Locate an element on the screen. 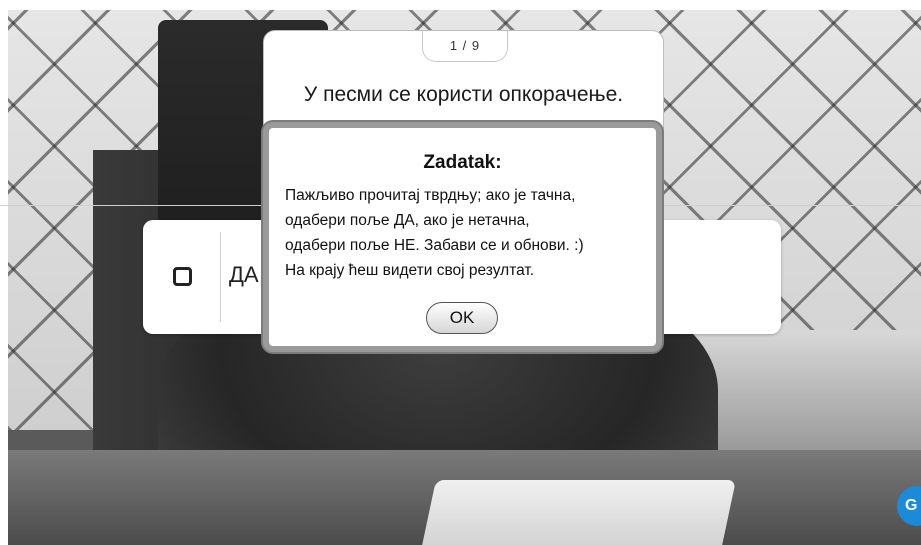 This screenshot has height=545, width=921. answer-label: ДА is located at coordinates (244, 274).